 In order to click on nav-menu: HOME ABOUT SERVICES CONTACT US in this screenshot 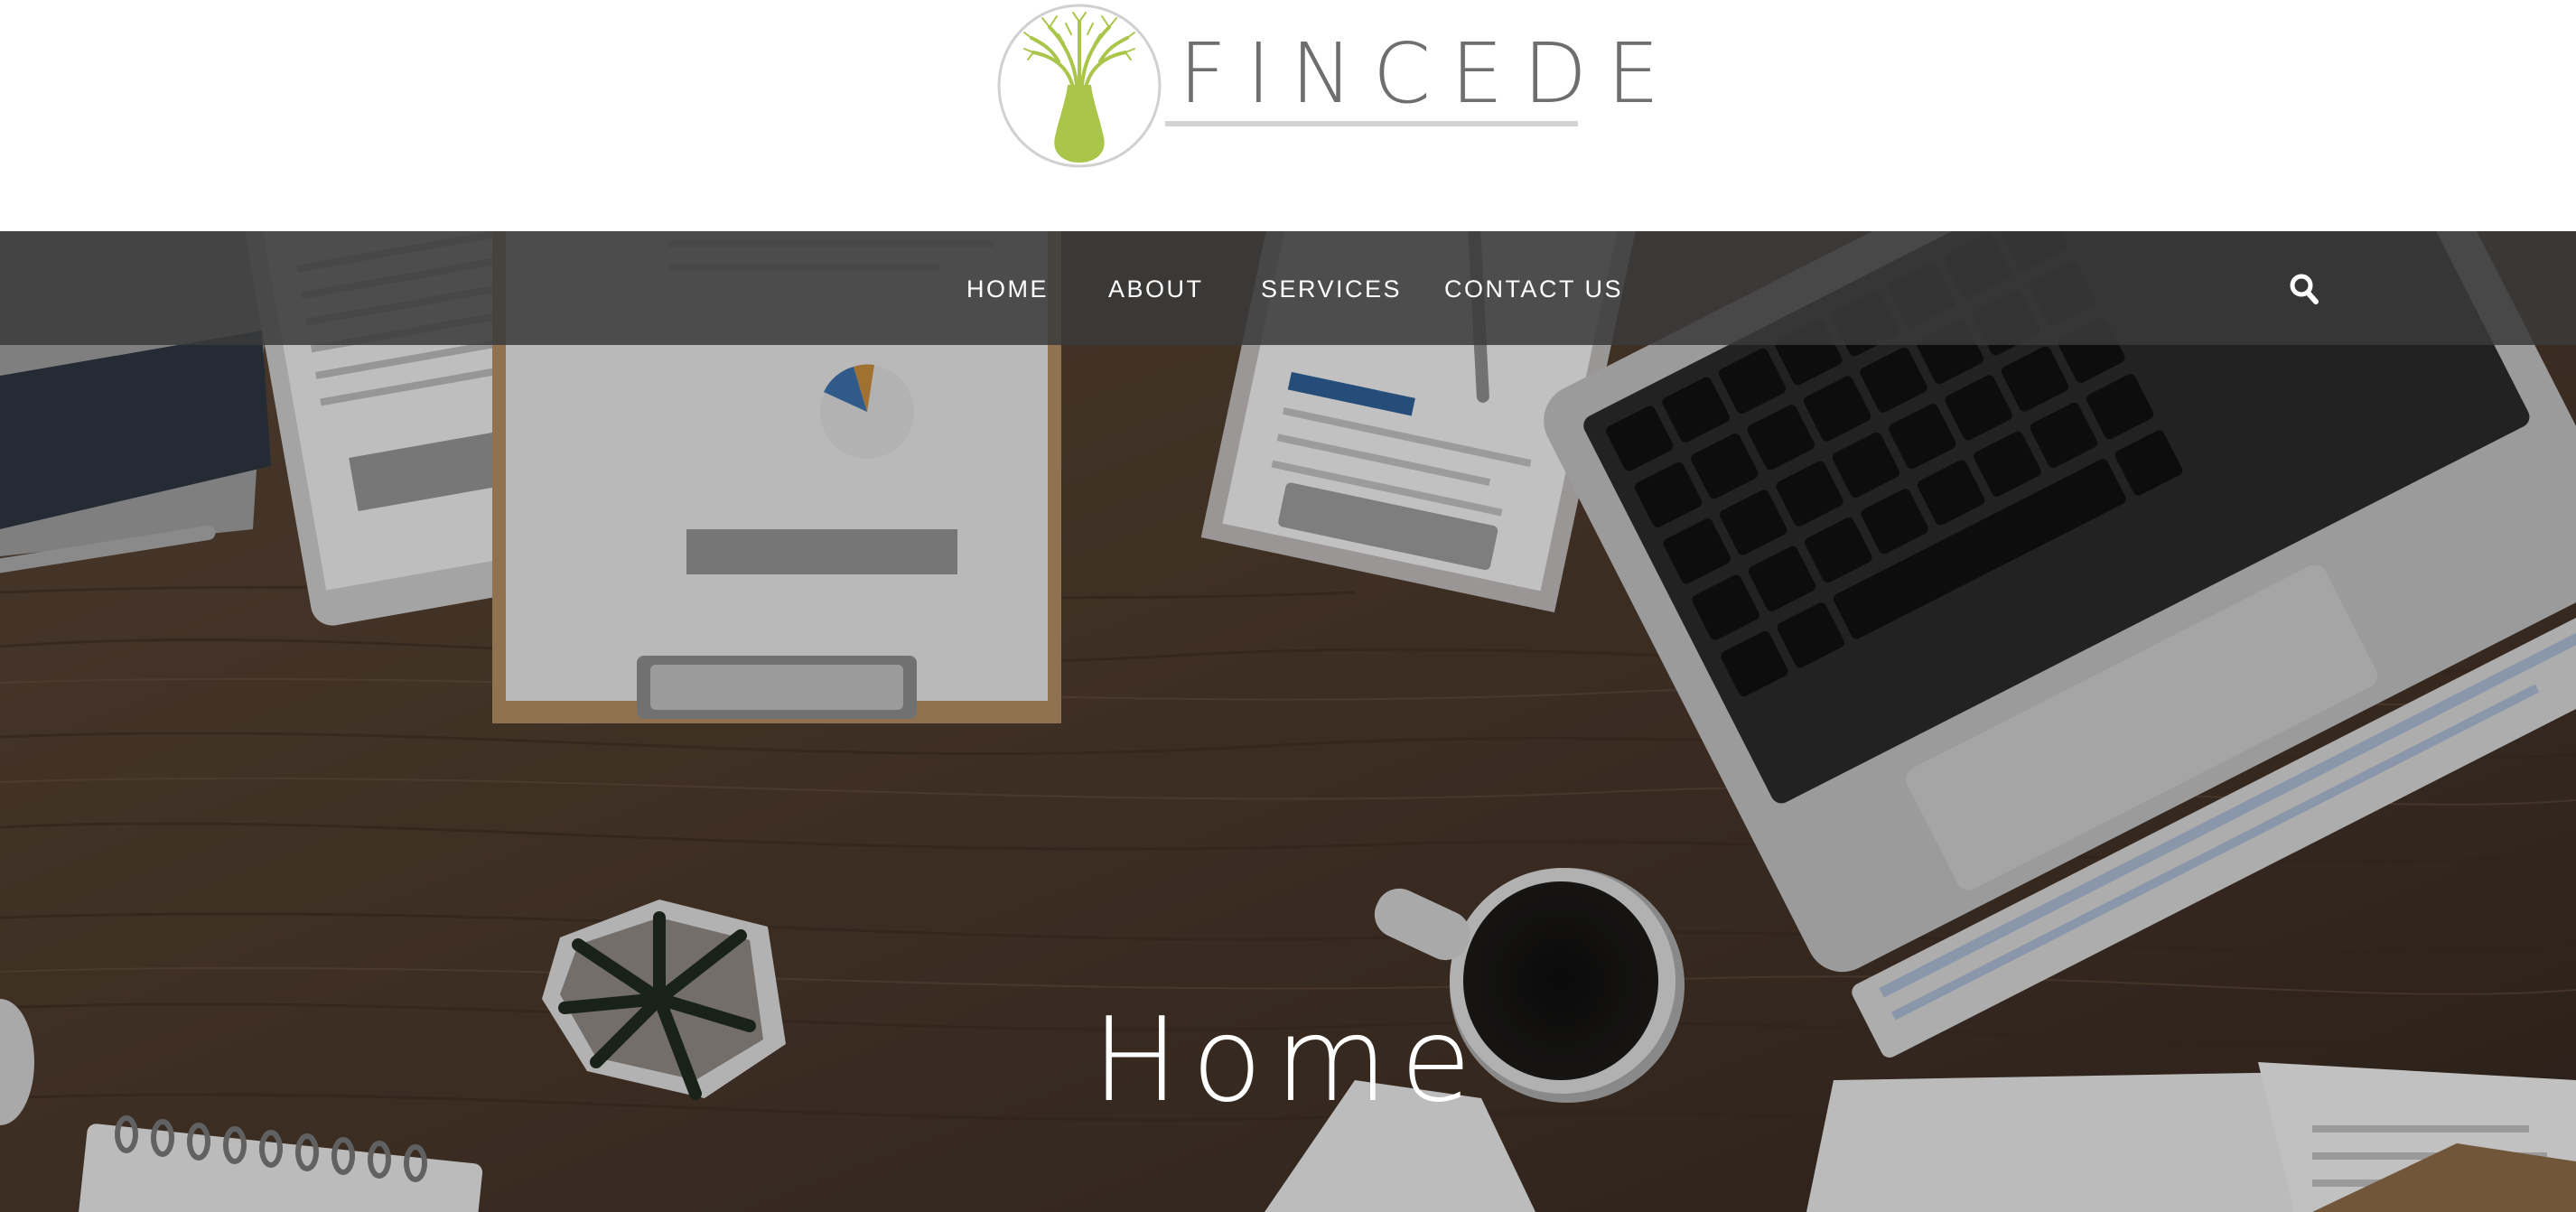, I will do `click(1288, 288)`.